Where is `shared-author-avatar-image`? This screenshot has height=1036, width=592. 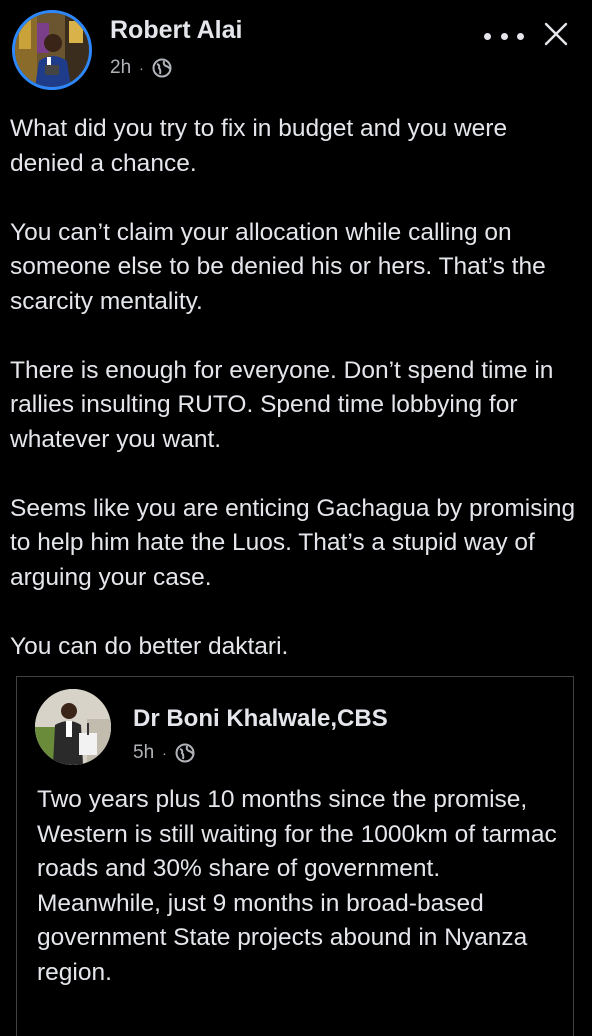
shared-author-avatar-image is located at coordinates (73, 727).